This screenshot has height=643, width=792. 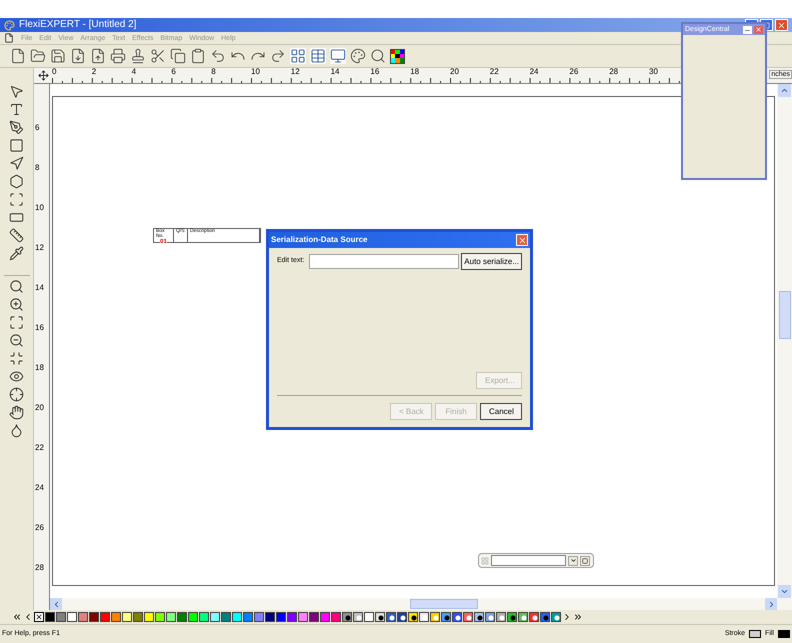 What do you see at coordinates (528, 560) in the screenshot?
I see `value-field` at bounding box center [528, 560].